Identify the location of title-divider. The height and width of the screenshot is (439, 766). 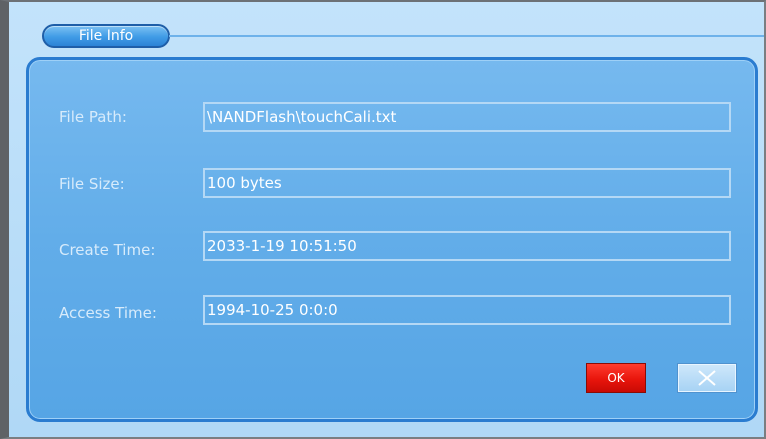
(466, 36).